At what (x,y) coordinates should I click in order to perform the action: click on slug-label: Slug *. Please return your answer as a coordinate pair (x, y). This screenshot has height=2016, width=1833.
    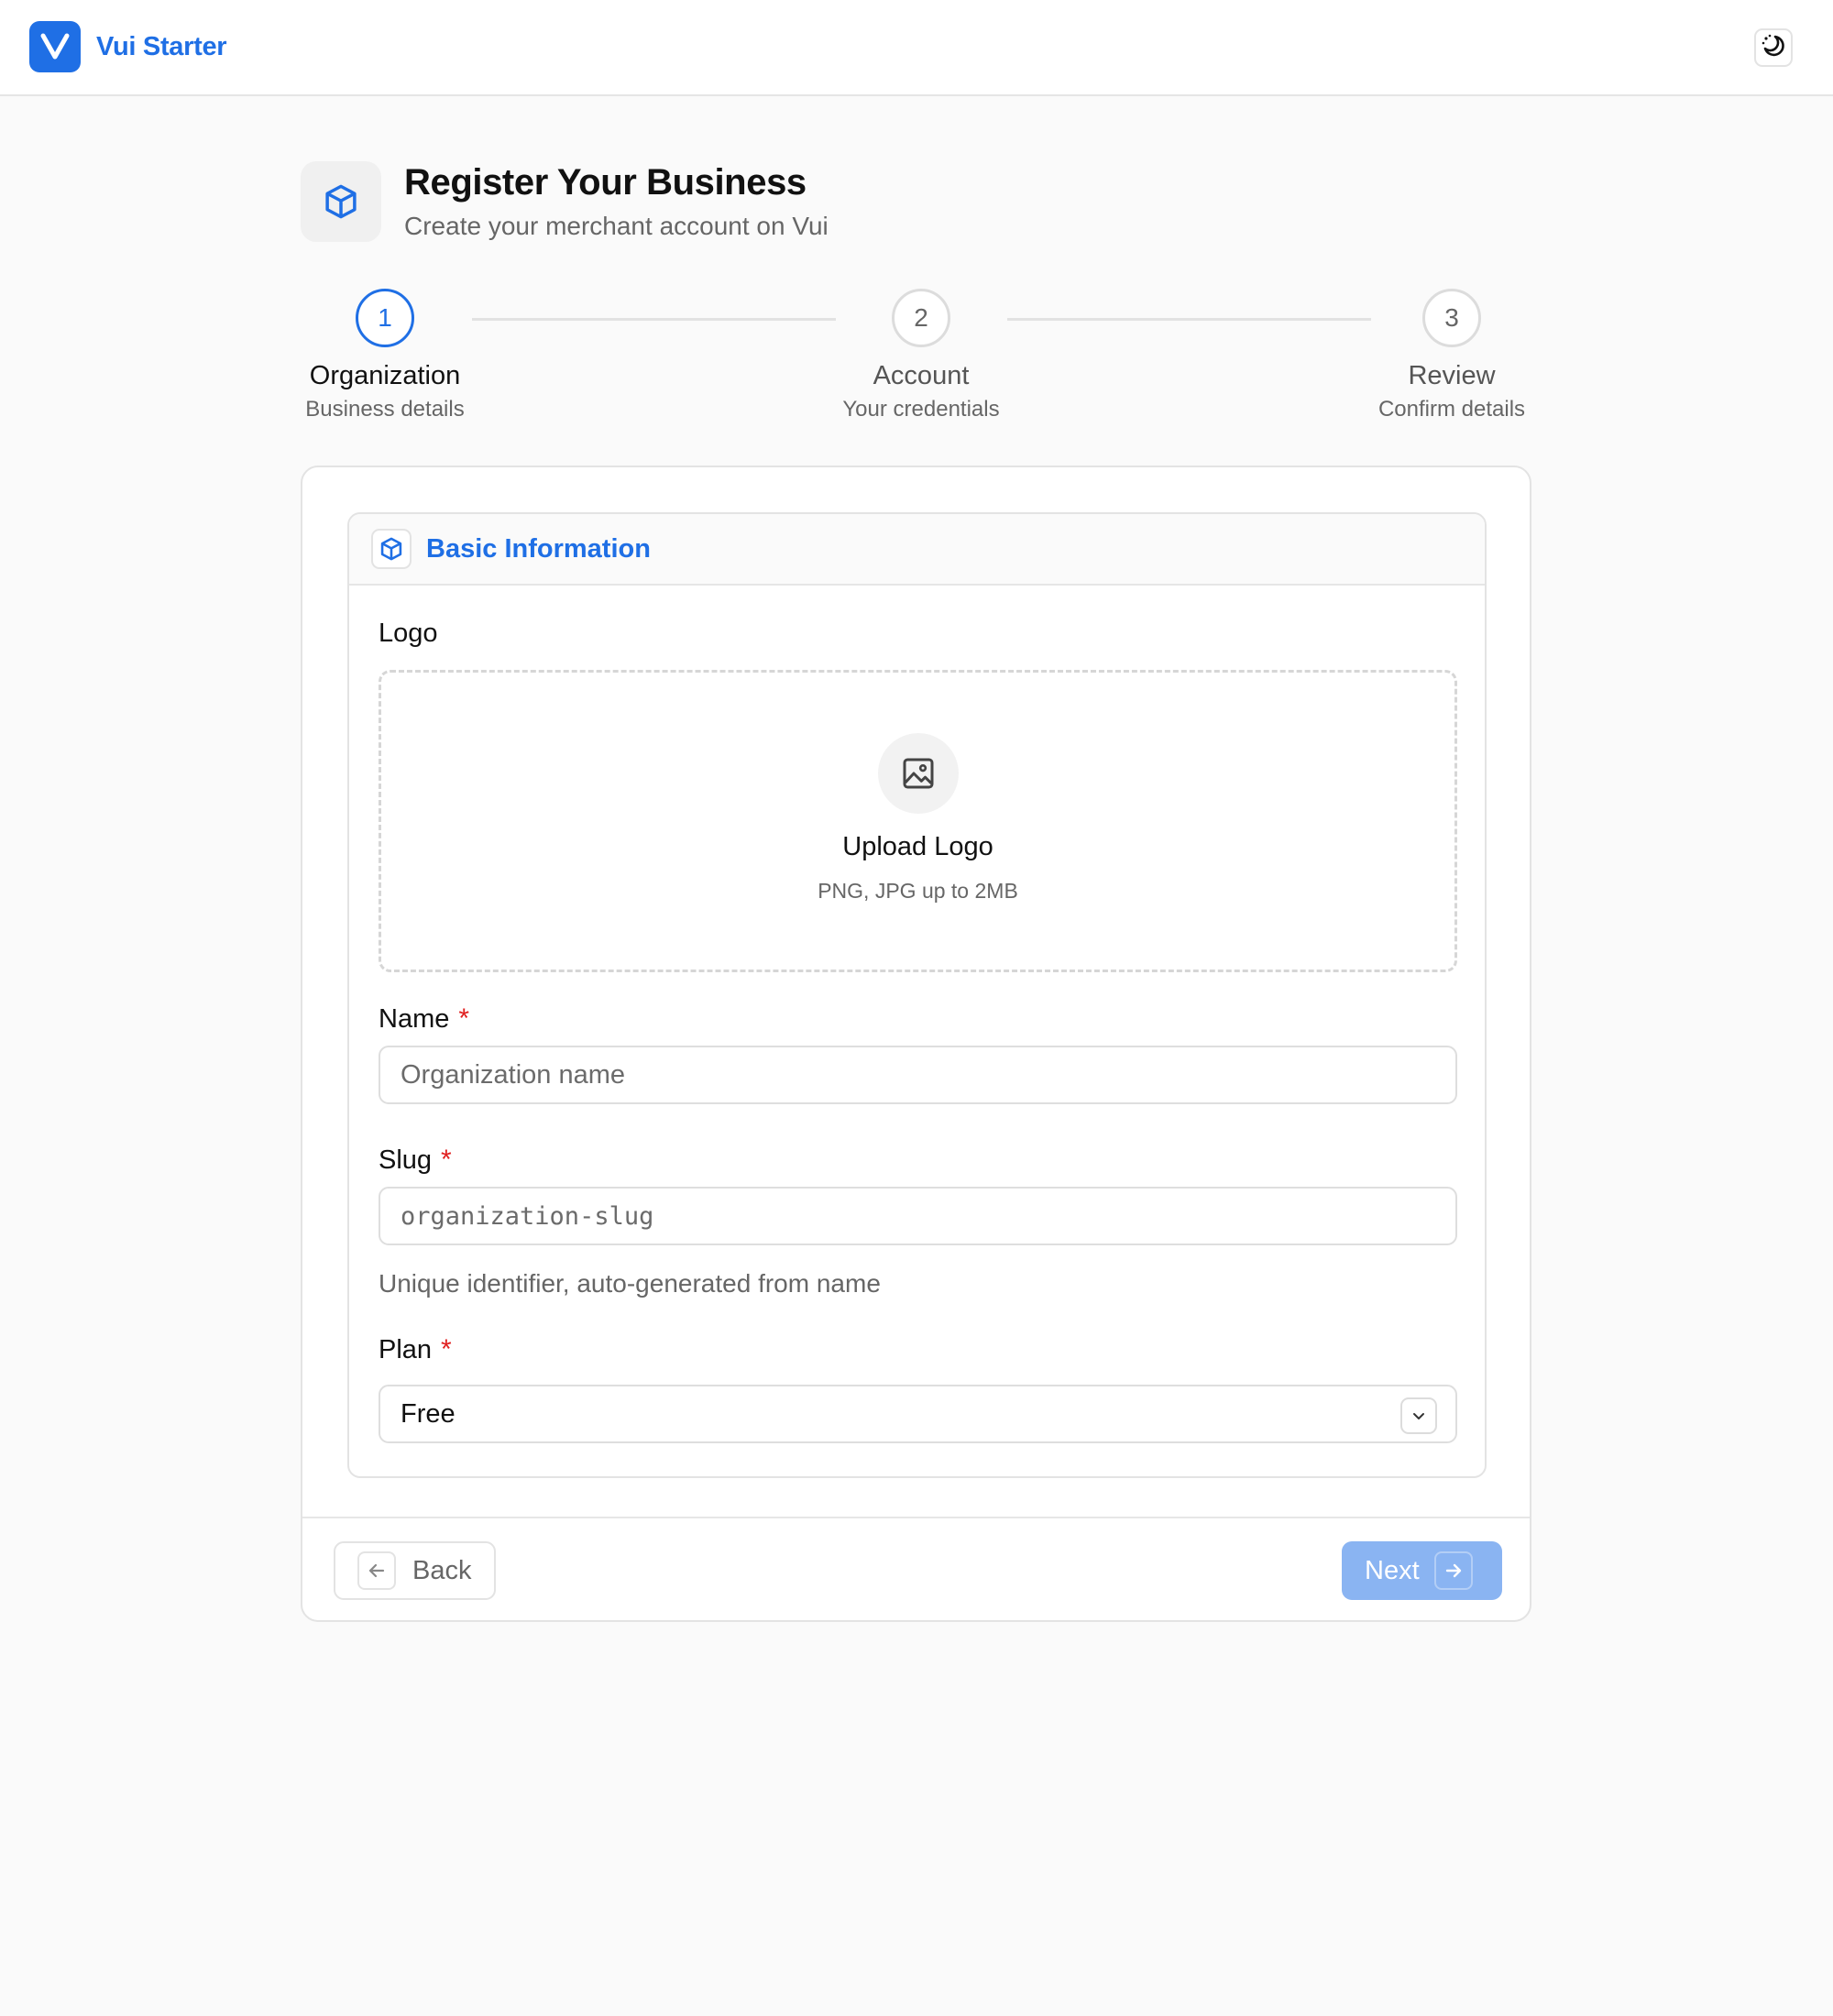
    Looking at the image, I should click on (415, 1160).